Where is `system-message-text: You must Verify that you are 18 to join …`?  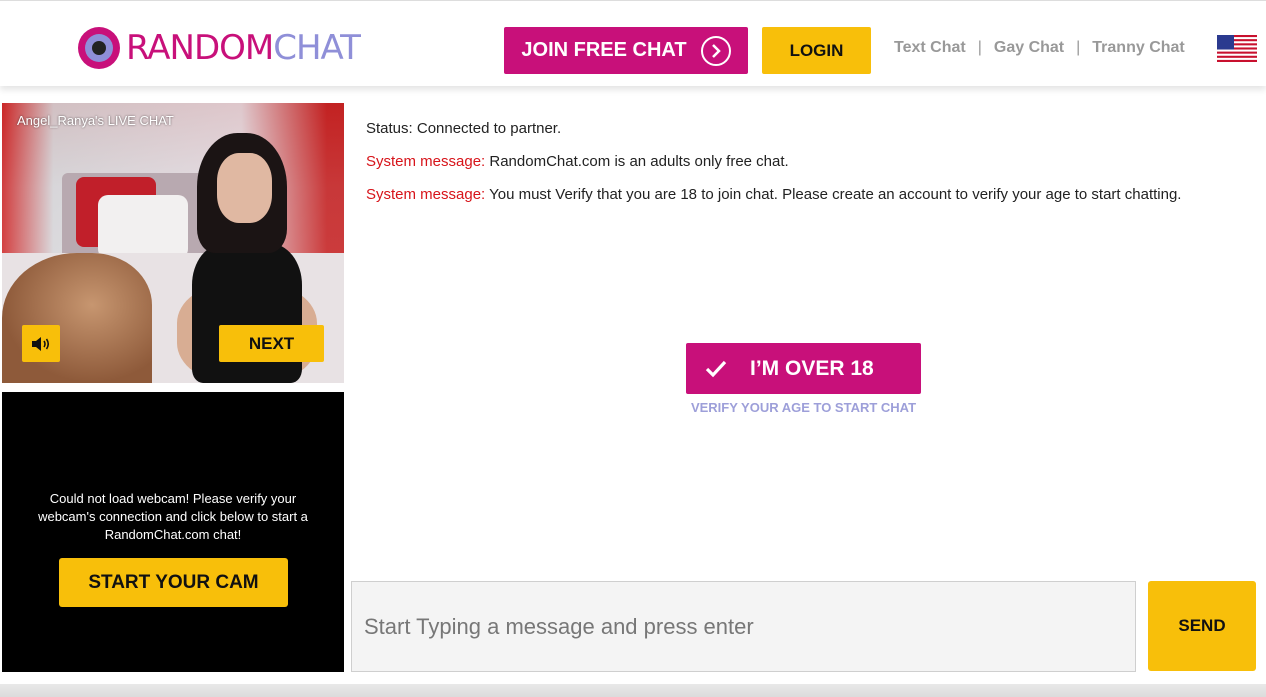 system-message-text: You must Verify that you are 18 to join … is located at coordinates (833, 194).